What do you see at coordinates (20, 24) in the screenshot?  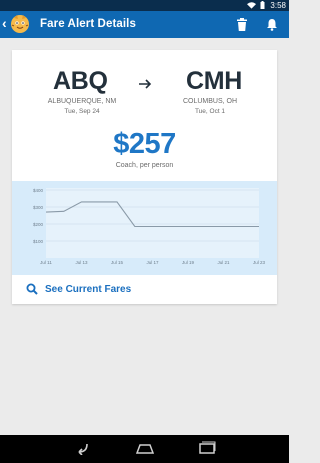 I see `app-logo-icon` at bounding box center [20, 24].